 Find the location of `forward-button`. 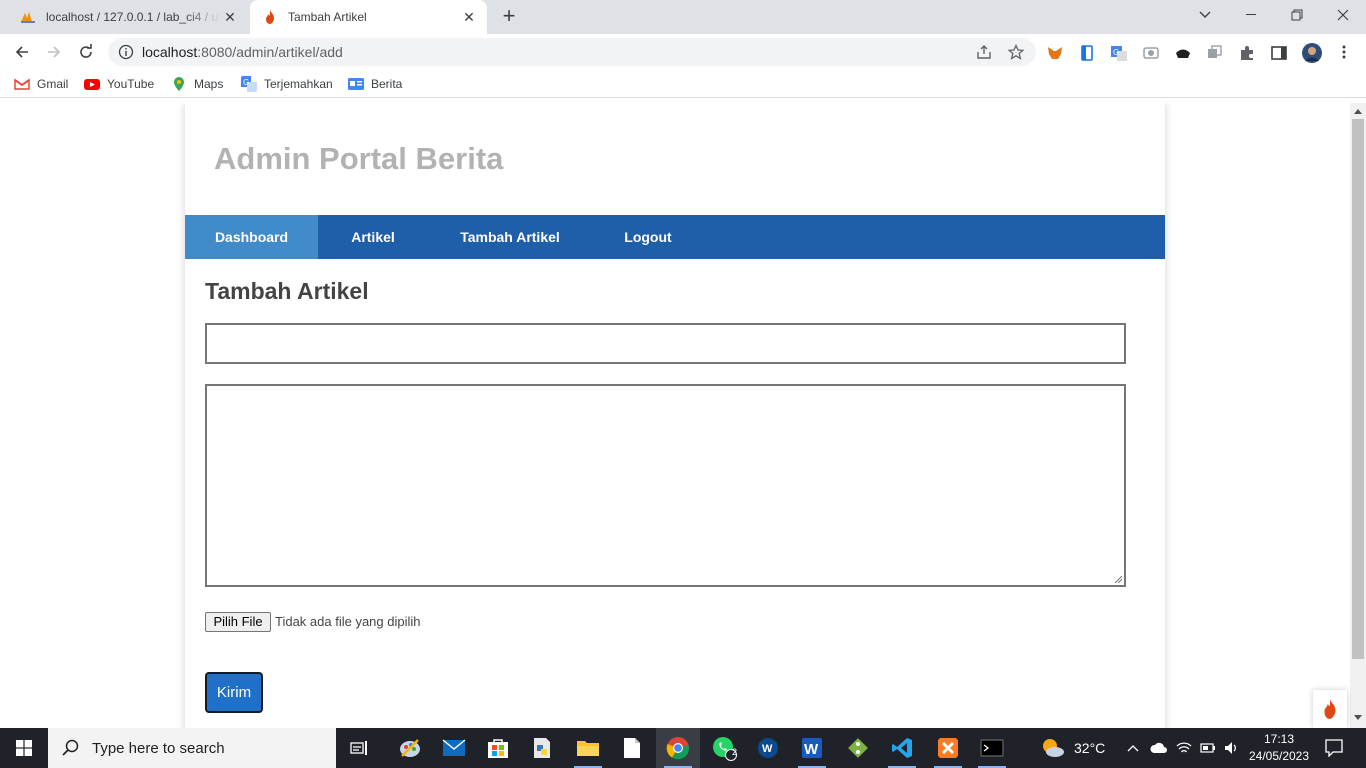

forward-button is located at coordinates (54, 52).